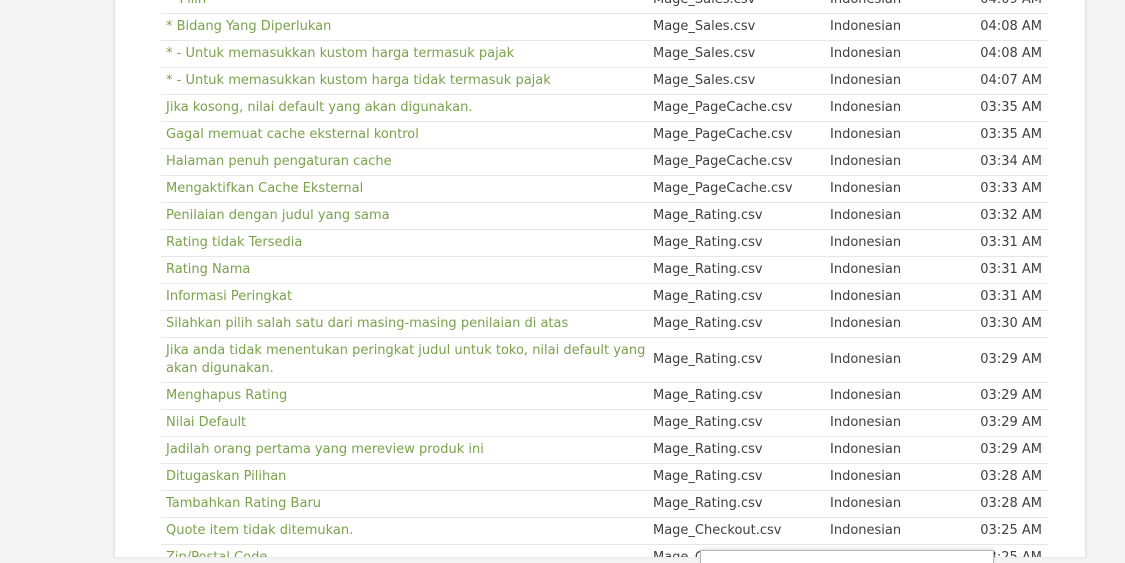 This screenshot has height=563, width=1125. I want to click on phrase-link: Informasi Peringkat, so click(404, 297).